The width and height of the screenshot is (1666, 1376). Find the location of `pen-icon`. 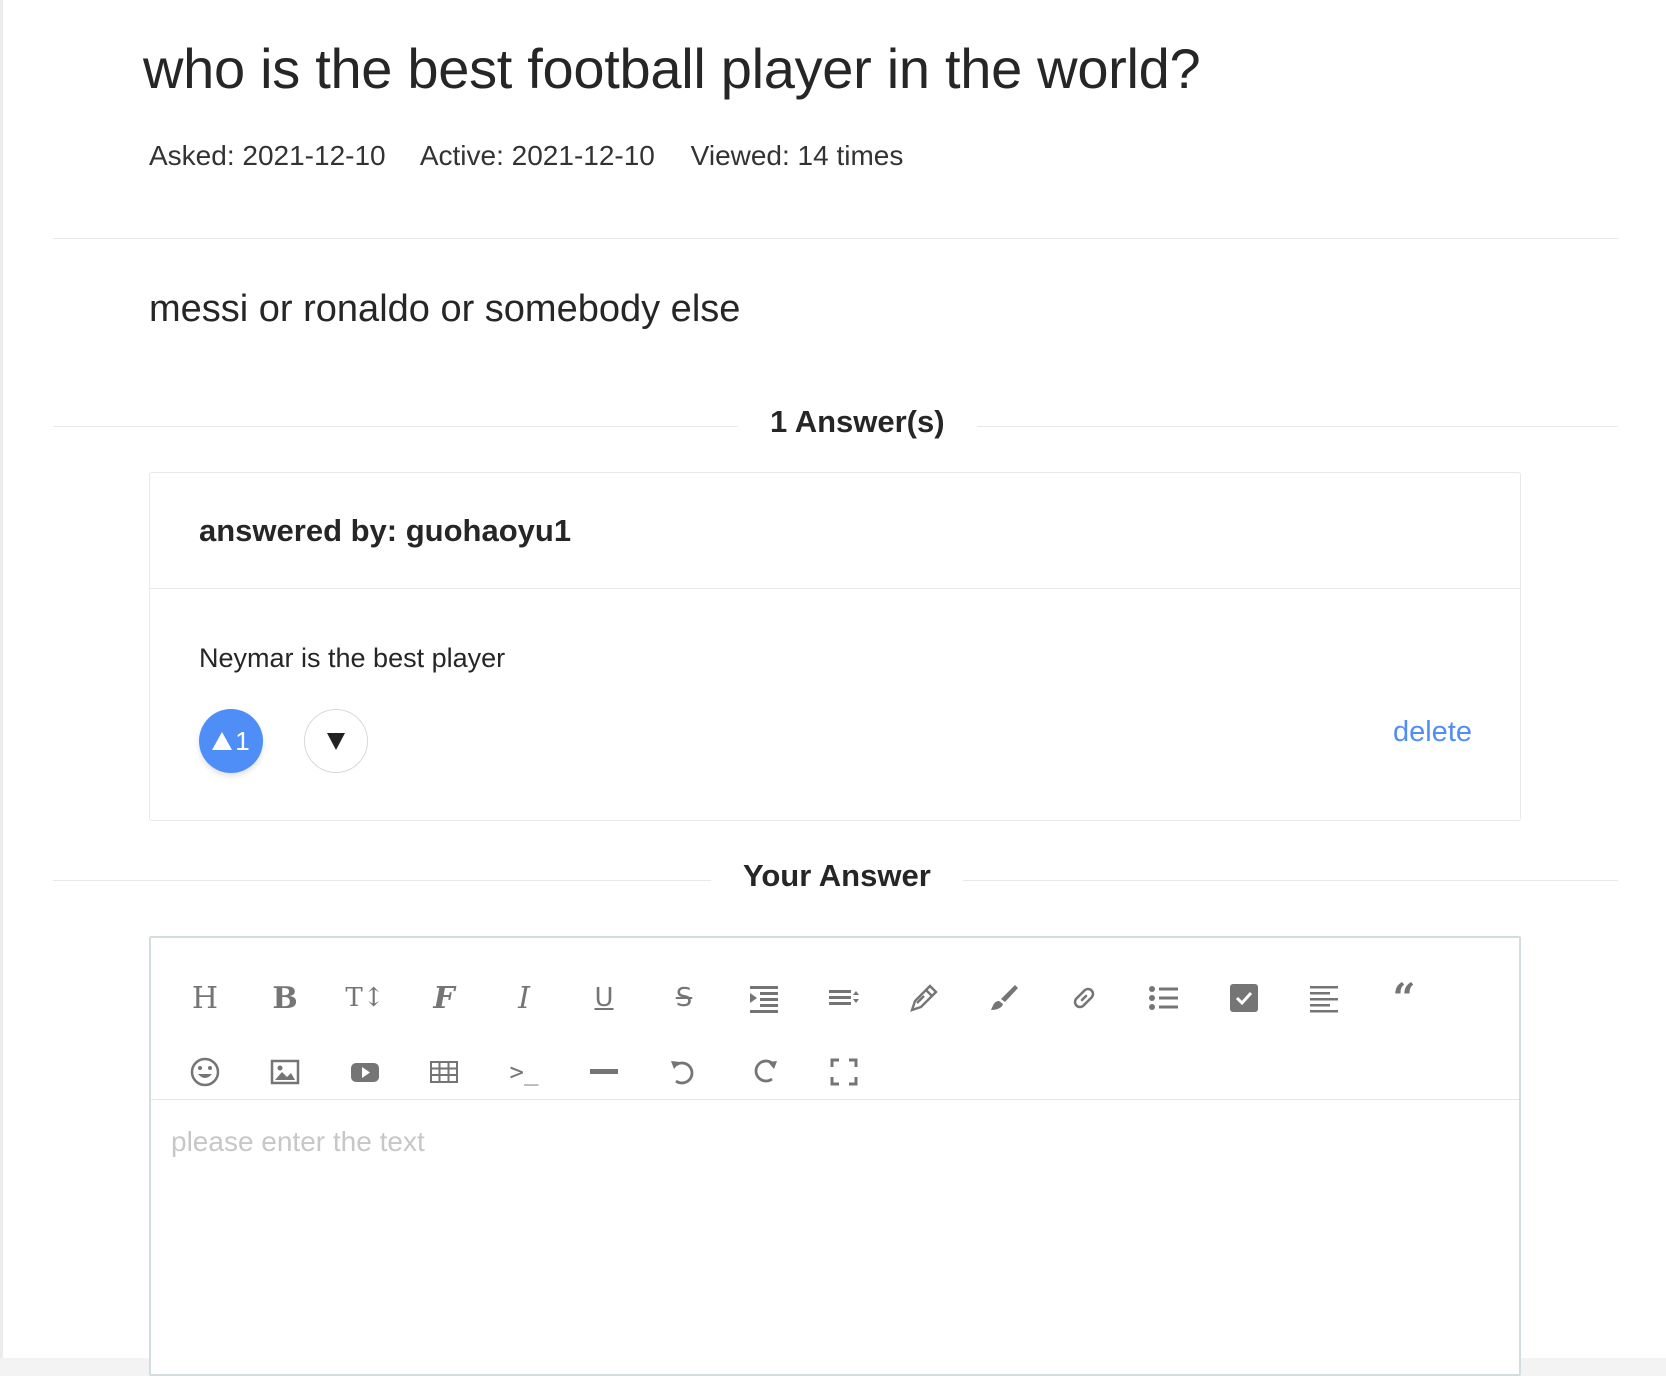

pen-icon is located at coordinates (924, 998).